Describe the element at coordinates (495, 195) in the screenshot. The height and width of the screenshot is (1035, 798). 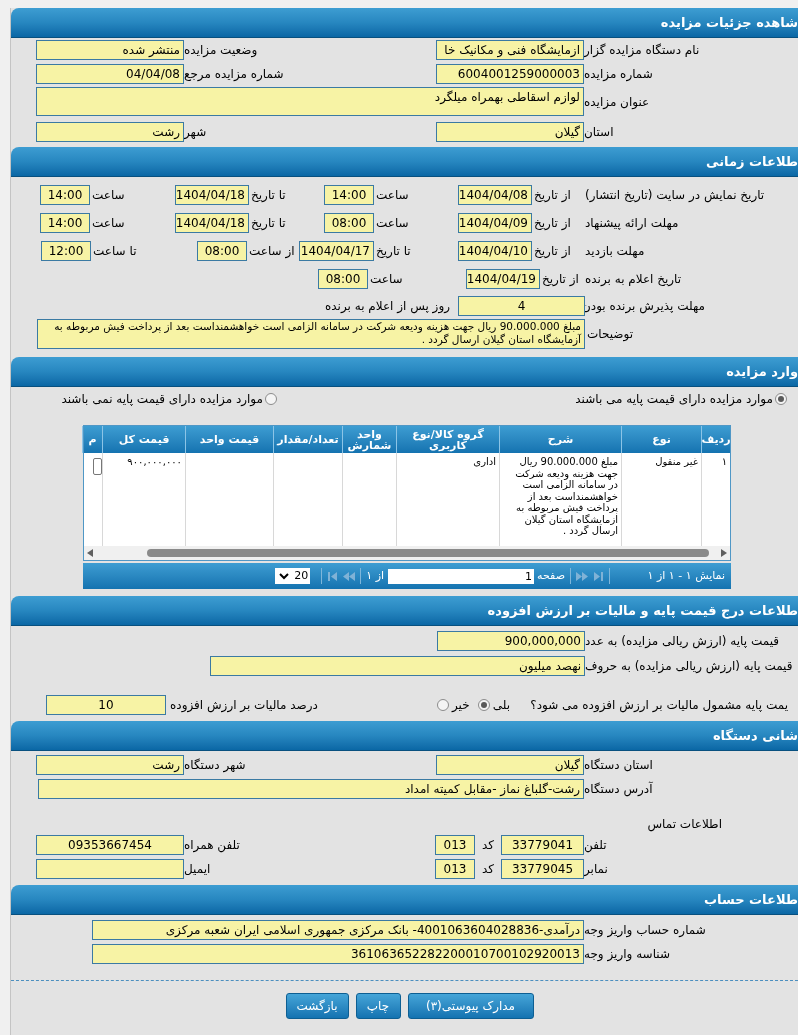
I see `input-field: 1404/04/08` at that location.